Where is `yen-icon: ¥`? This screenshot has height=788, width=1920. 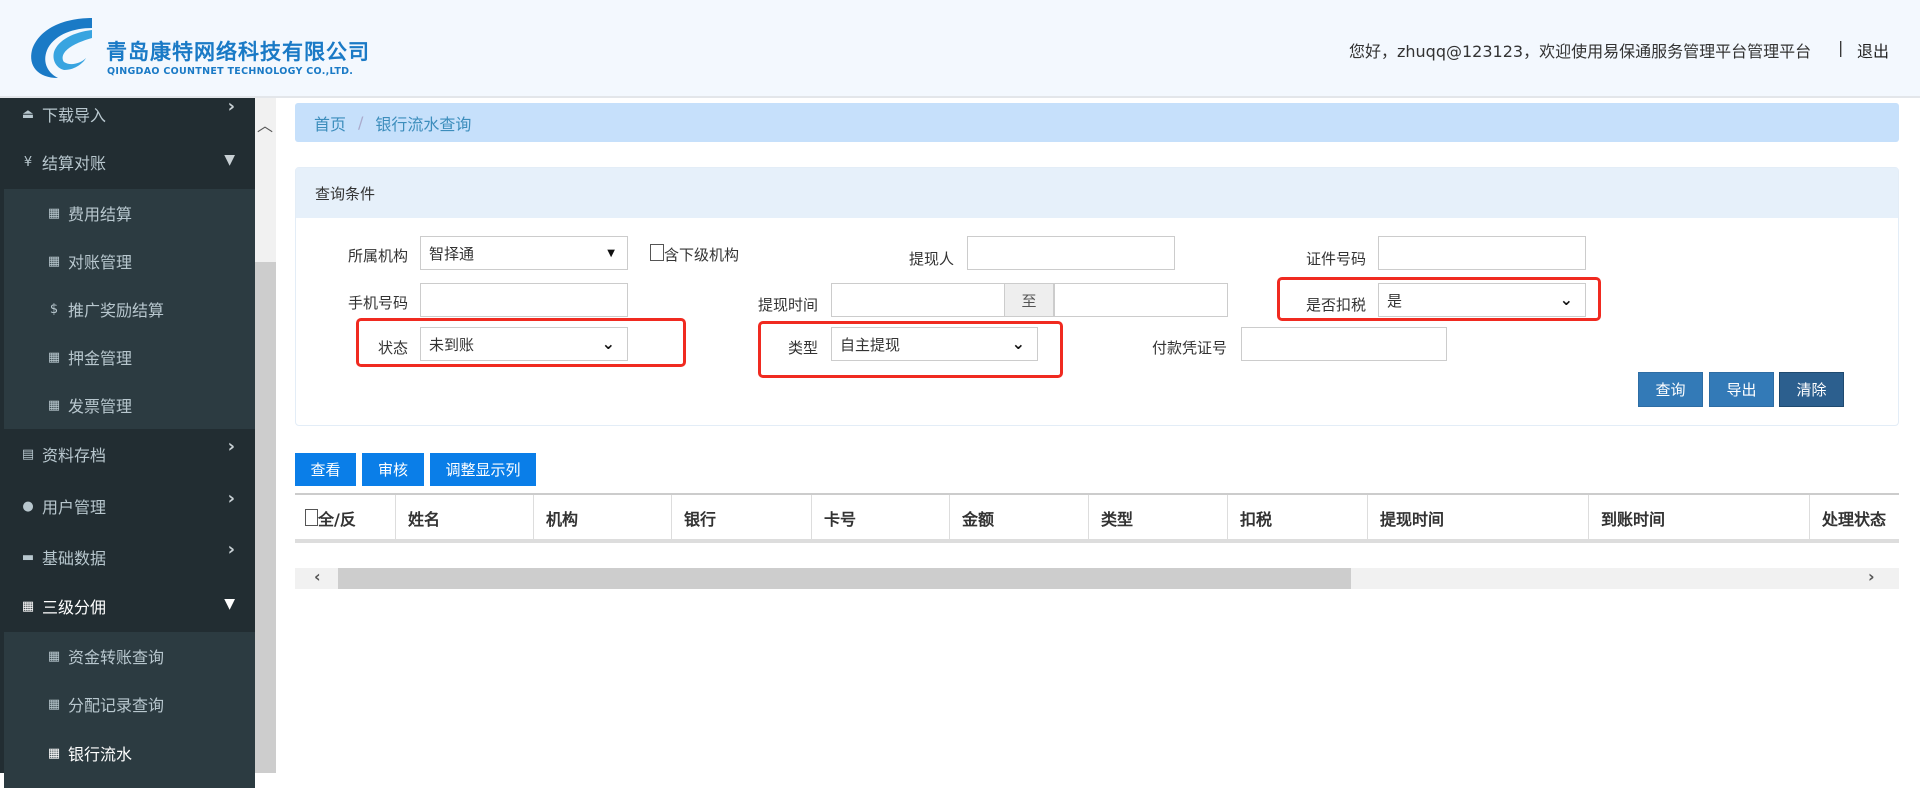
yen-icon: ¥ is located at coordinates (28, 162).